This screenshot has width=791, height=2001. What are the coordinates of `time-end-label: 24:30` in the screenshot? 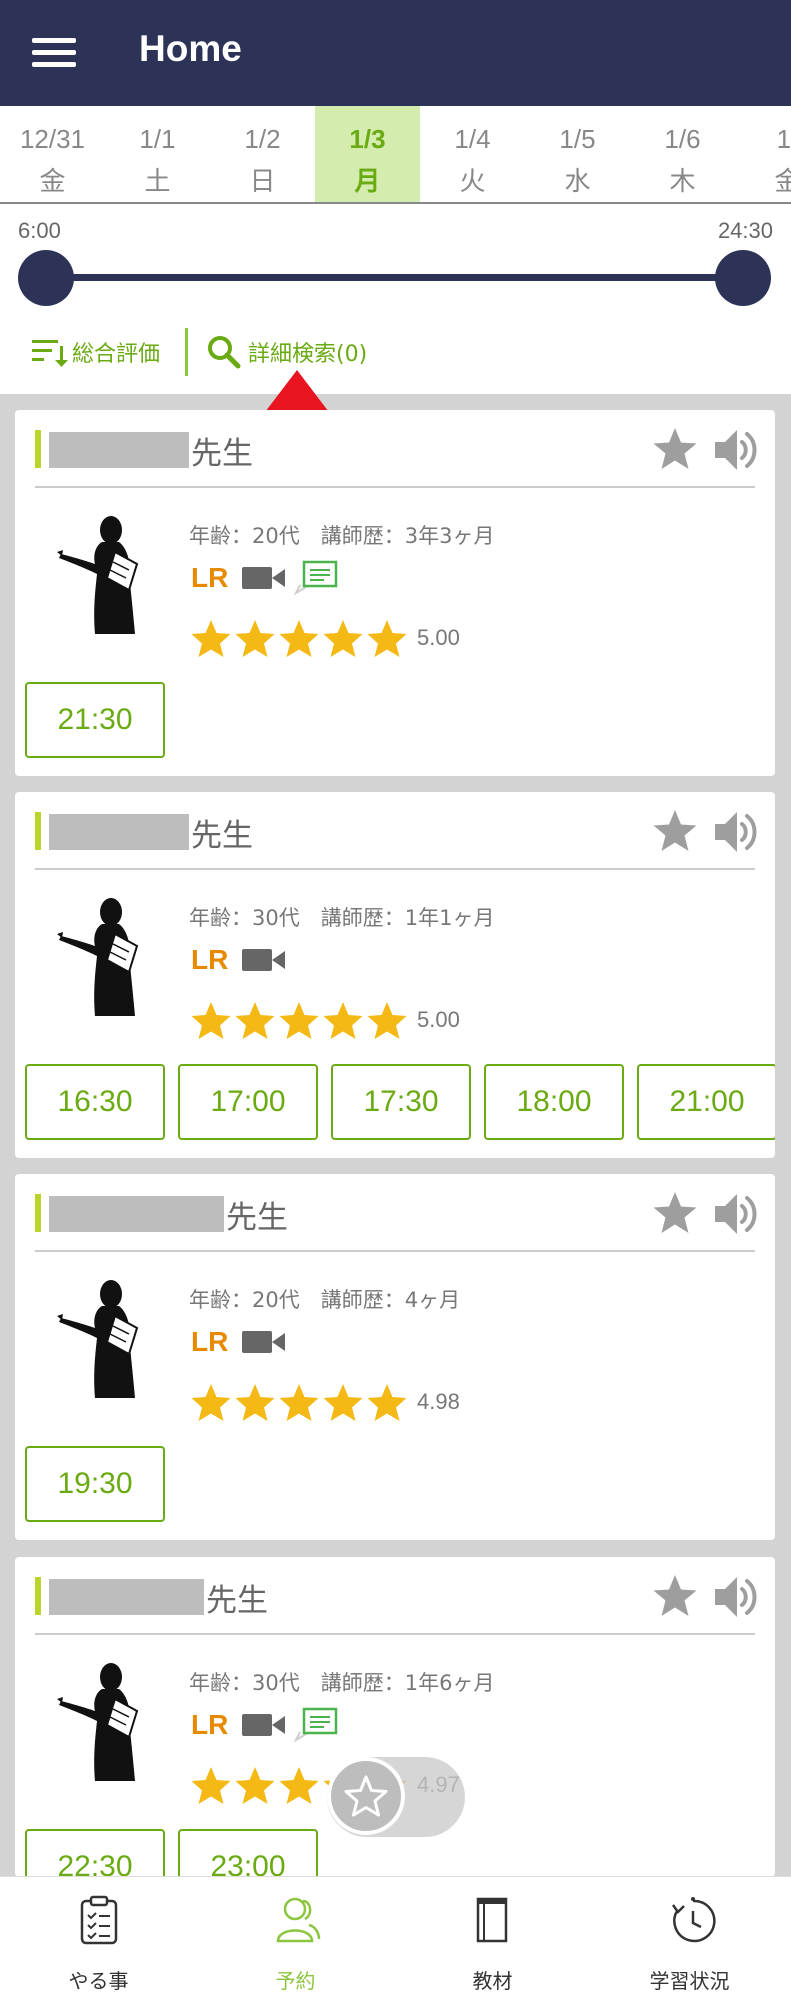 It's located at (745, 230).